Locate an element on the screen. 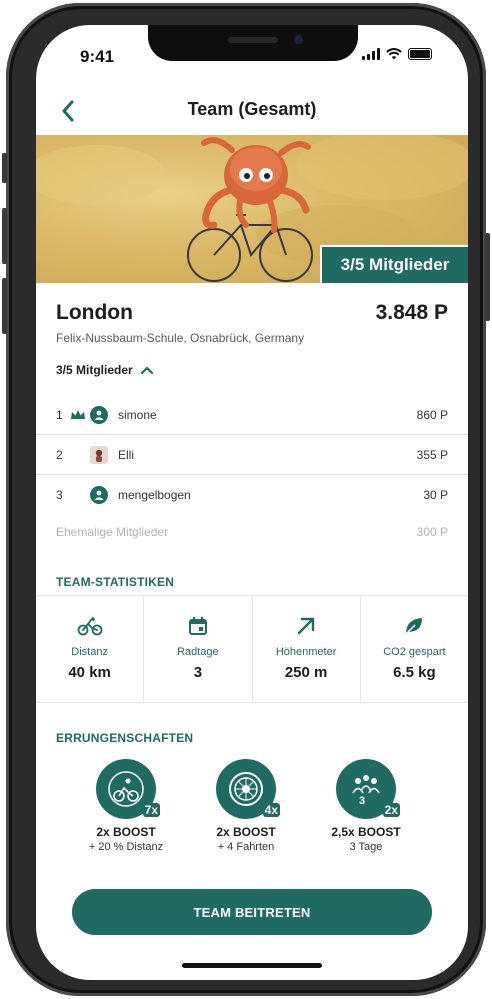 This screenshot has height=999, width=492. members-toggle-label: 3/5 Mitglieder is located at coordinates (94, 370).